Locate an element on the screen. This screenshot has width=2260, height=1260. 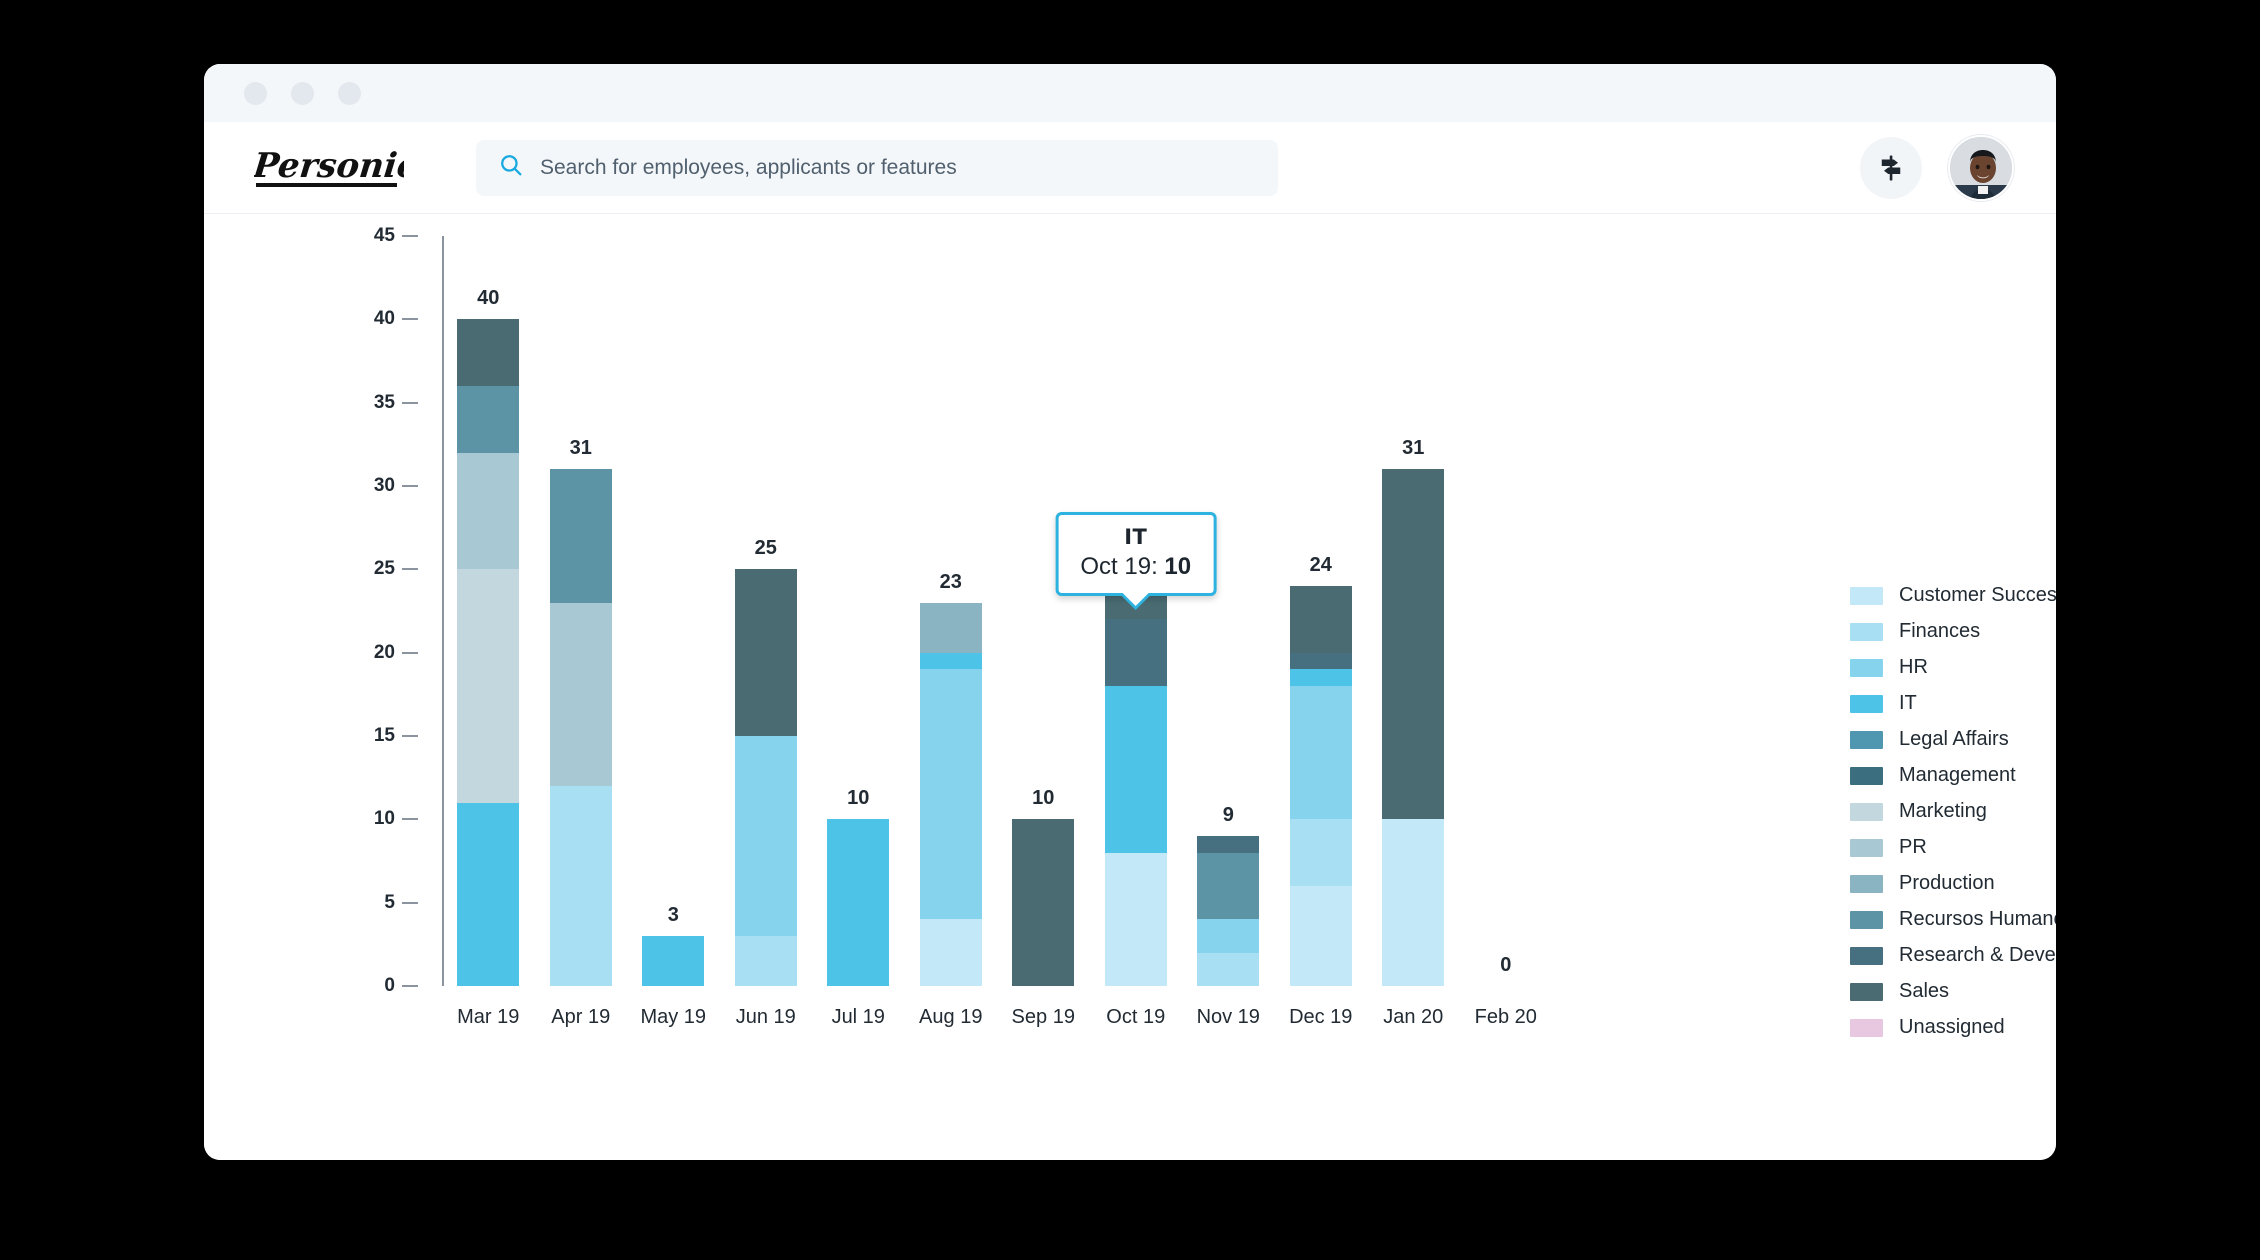
legend-item: Management is located at coordinates (1953, 775).